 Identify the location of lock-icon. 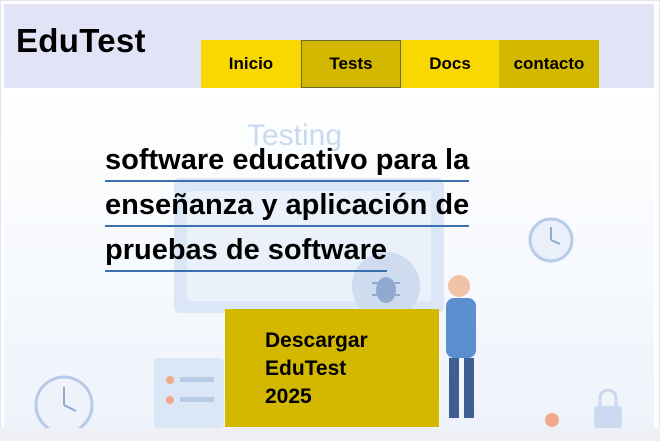
(608, 417).